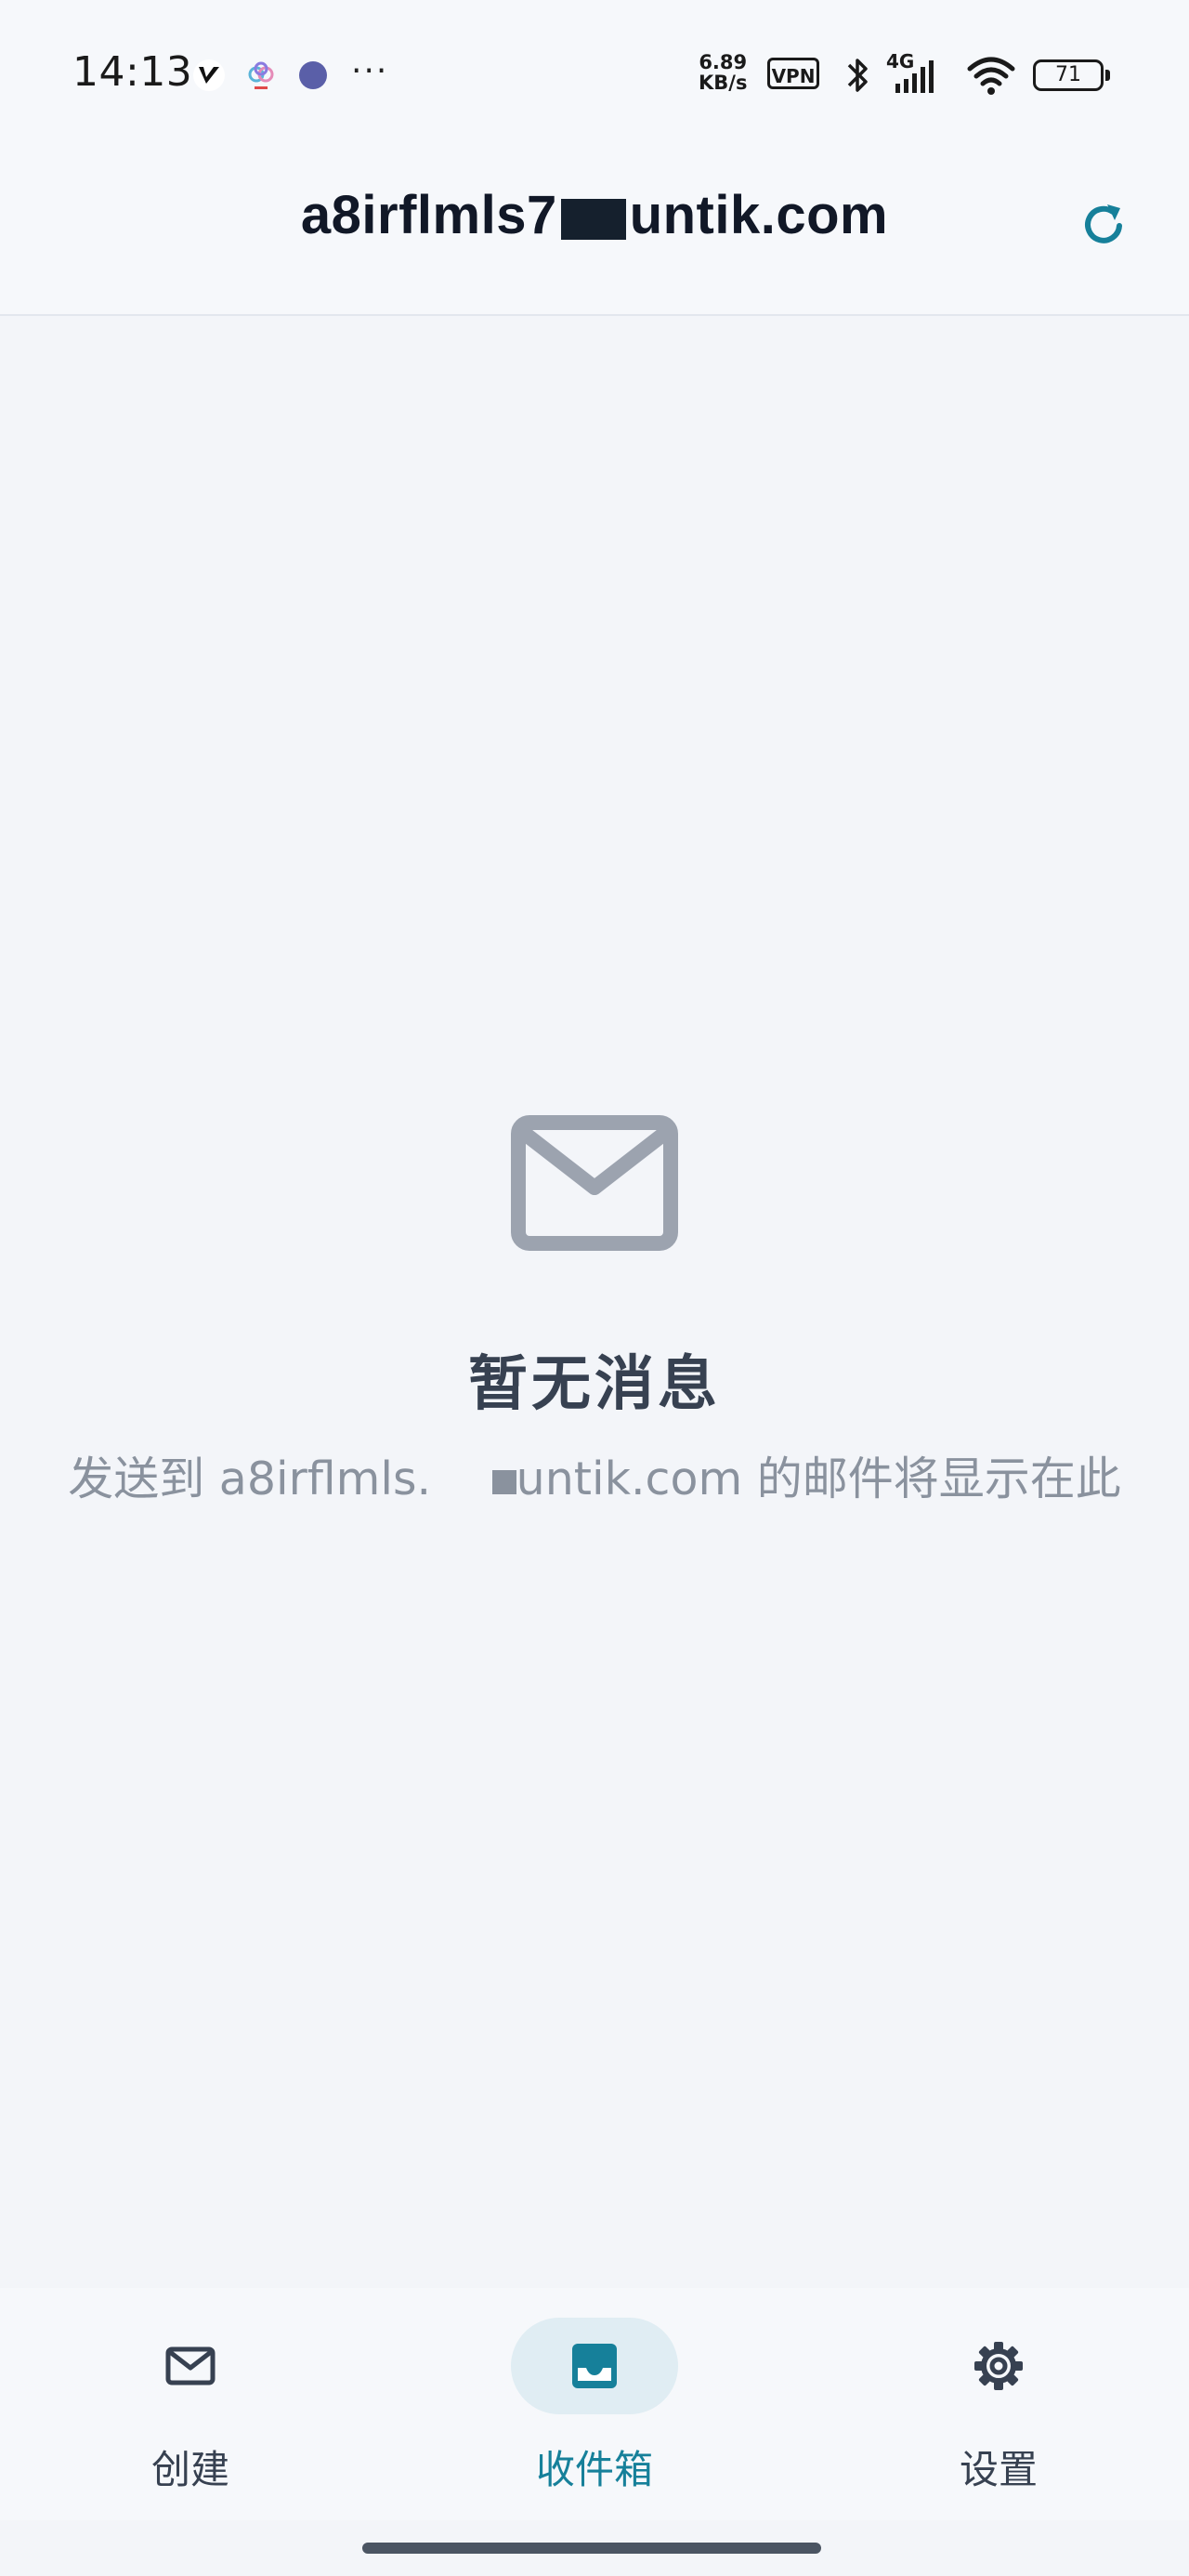 The width and height of the screenshot is (1189, 2576). I want to click on app-bar: a8irflmls7 untik.com, so click(594, 232).